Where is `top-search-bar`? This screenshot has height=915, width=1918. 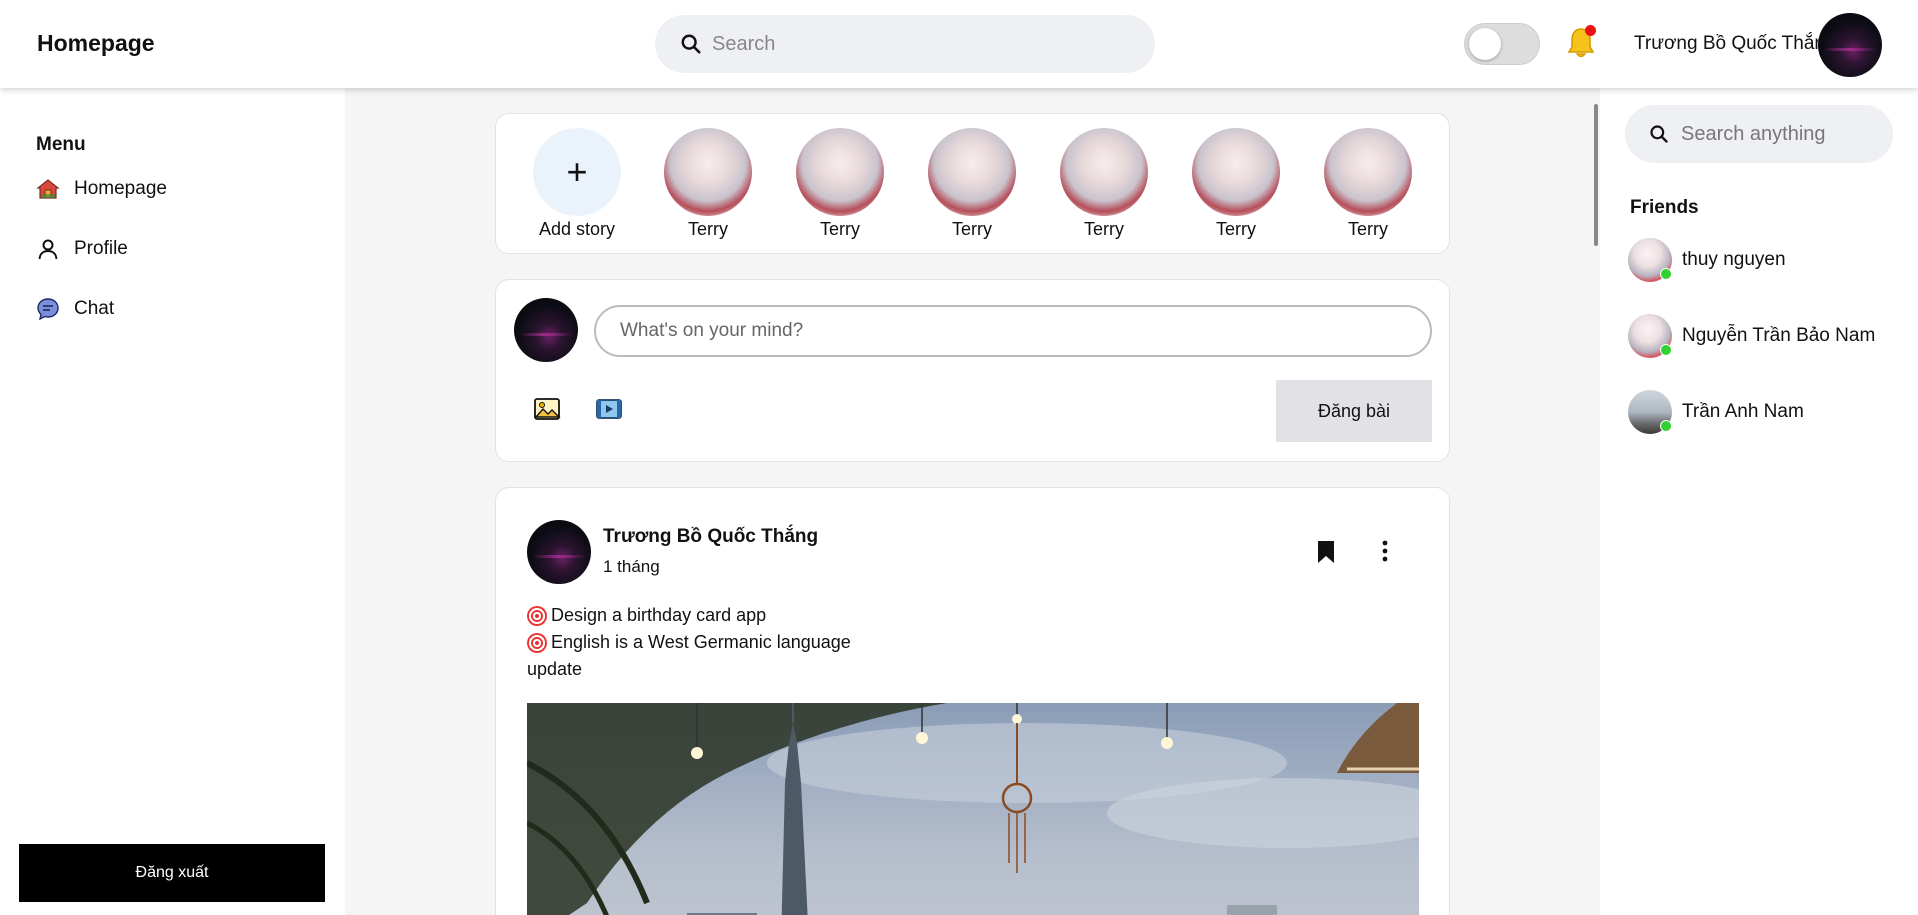 top-search-bar is located at coordinates (905, 44).